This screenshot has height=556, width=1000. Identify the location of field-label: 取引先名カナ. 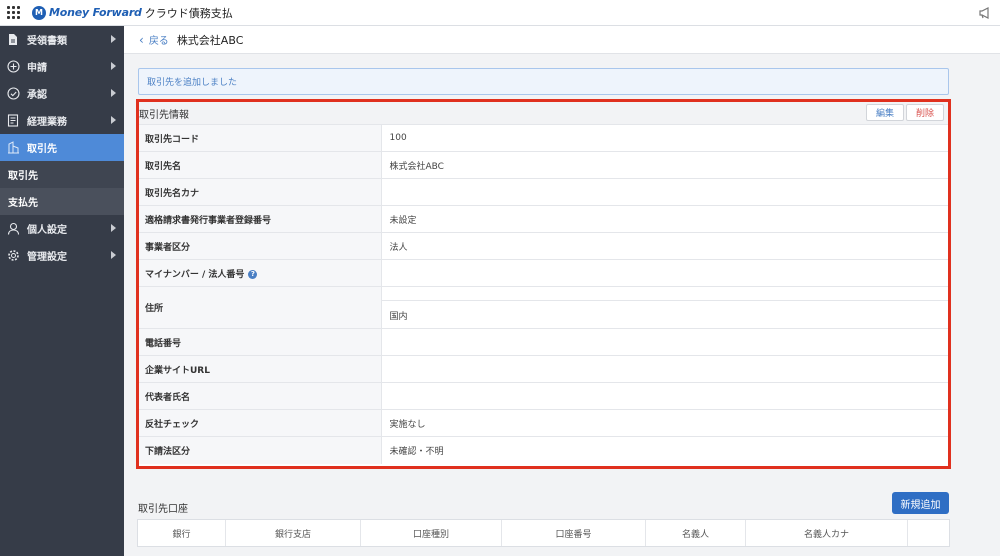
(260, 192).